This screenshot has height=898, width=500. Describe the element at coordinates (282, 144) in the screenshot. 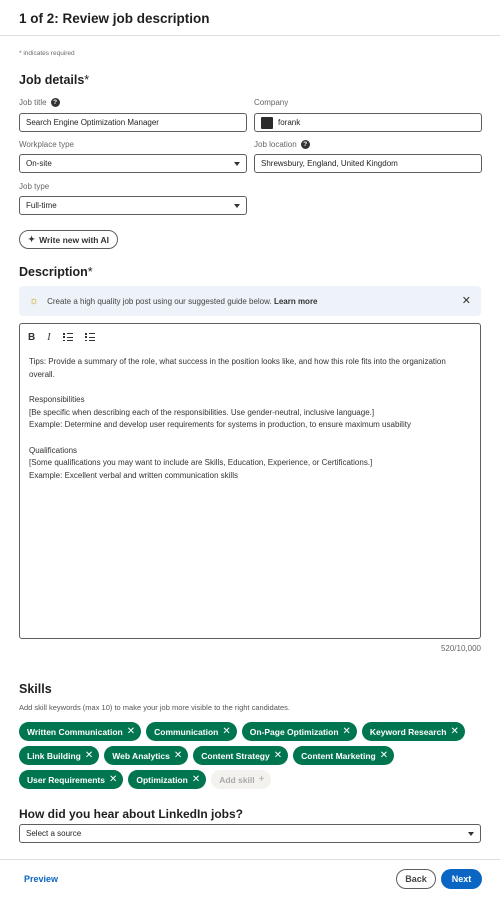

I see `job-location-label: Job location?` at that location.